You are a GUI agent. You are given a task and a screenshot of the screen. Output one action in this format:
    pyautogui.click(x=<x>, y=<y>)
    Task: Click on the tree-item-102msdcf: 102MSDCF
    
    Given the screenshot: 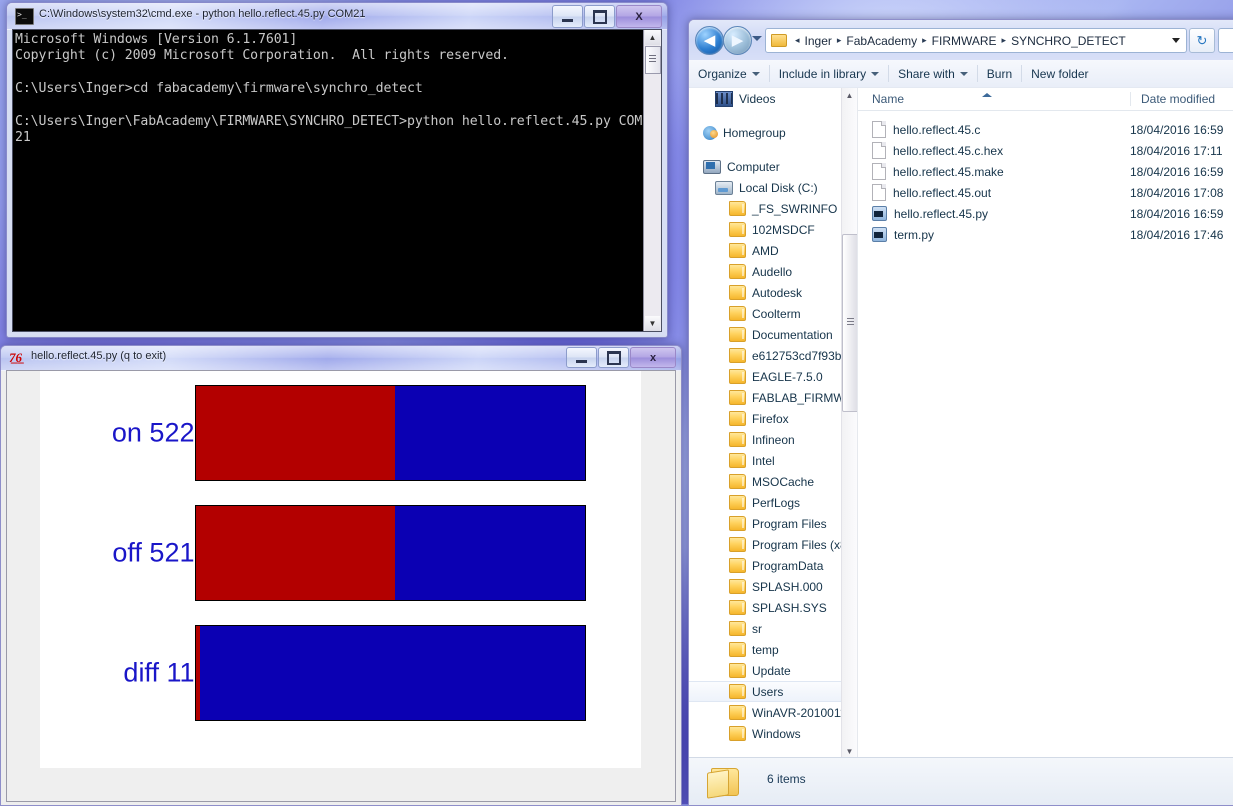 What is the action you would take?
    pyautogui.click(x=773, y=229)
    